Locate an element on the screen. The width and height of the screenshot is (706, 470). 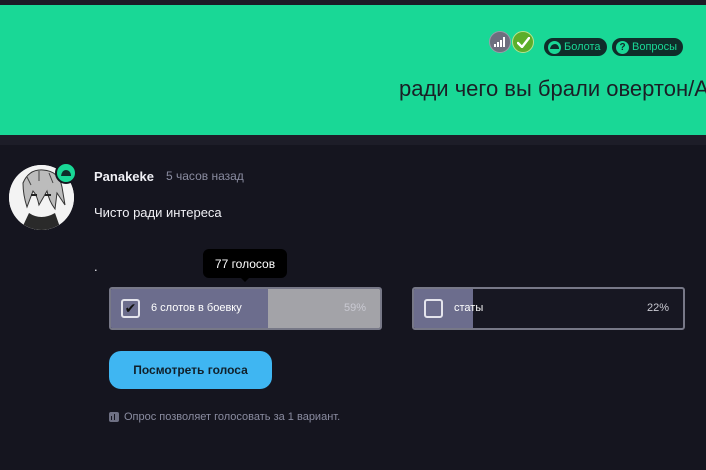
check-icon is located at coordinates (523, 42).